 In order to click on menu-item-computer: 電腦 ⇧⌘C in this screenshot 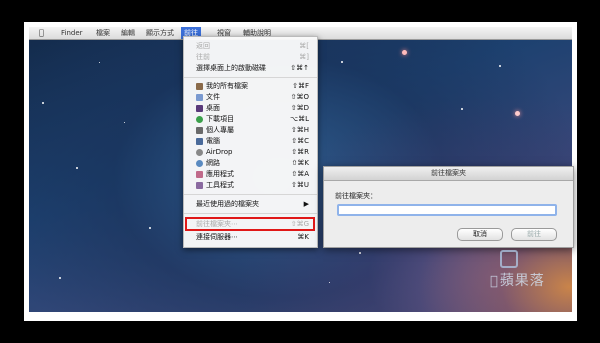, I will do `click(250, 141)`.